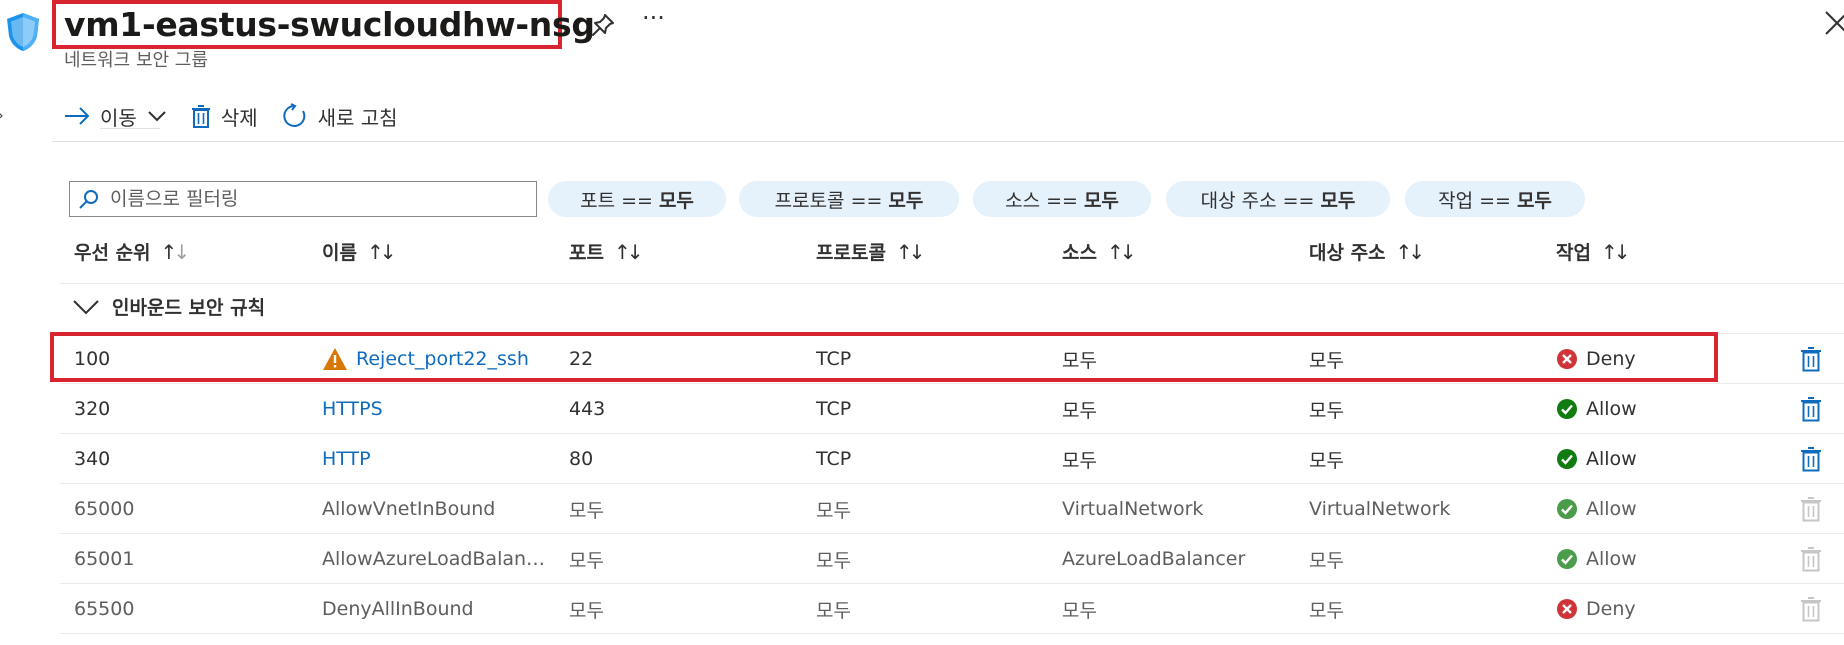 The height and width of the screenshot is (645, 1844). Describe the element at coordinates (616, 200) in the screenshot. I see `filter-pill-port-name: 포트 ==` at that location.